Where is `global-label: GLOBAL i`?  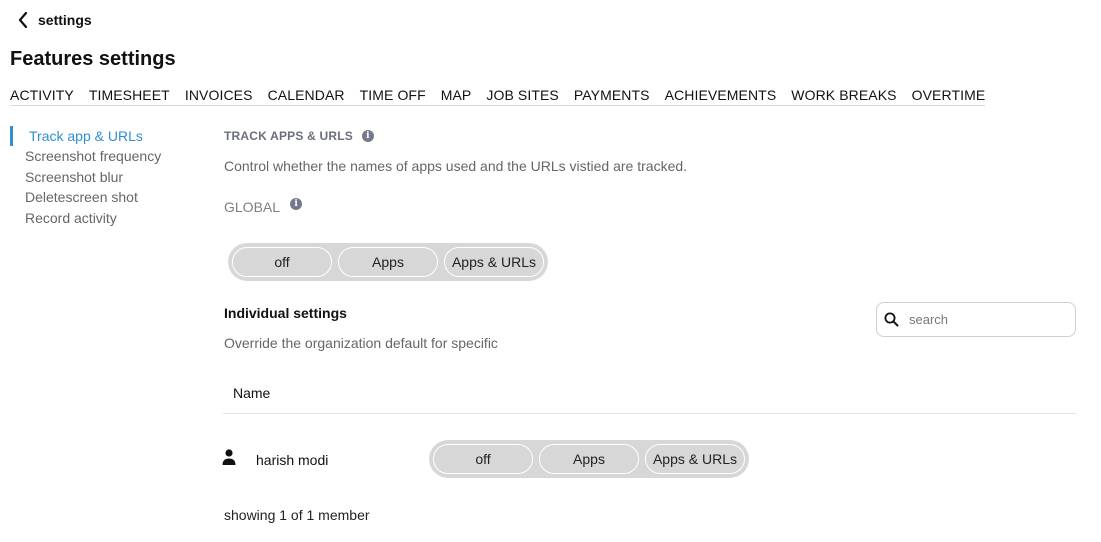 global-label: GLOBAL i is located at coordinates (263, 206).